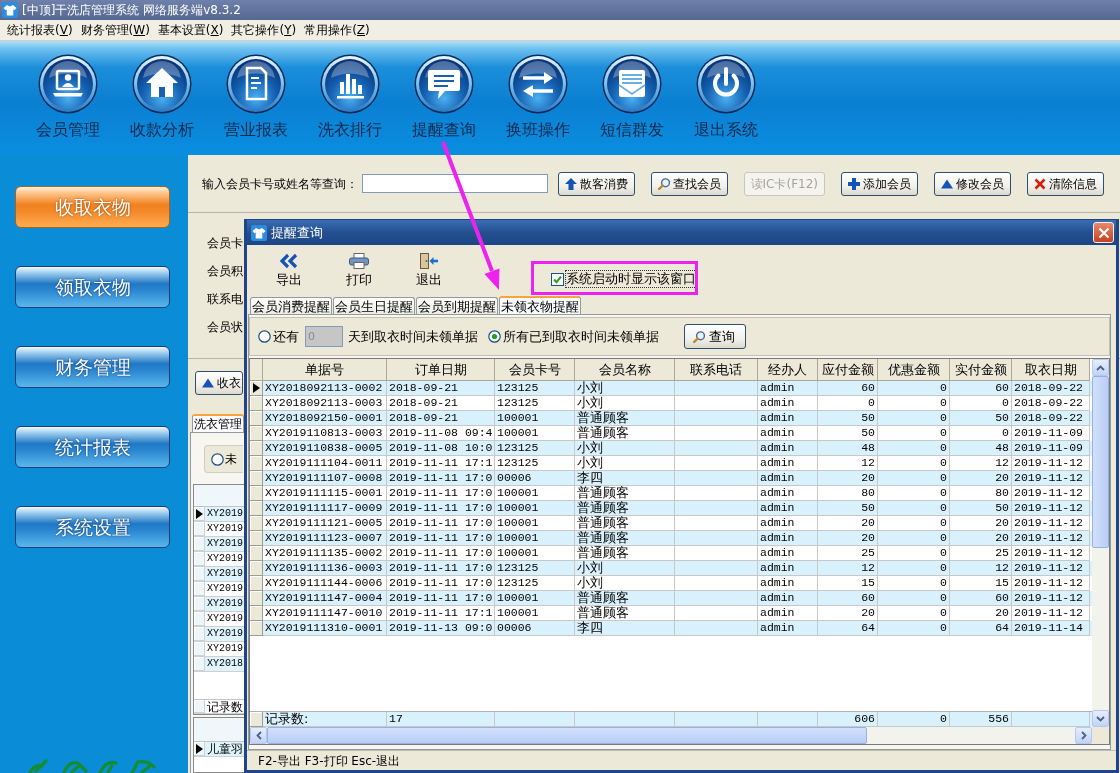 The height and width of the screenshot is (773, 1120). I want to click on table-cell: 60, so click(981, 598).